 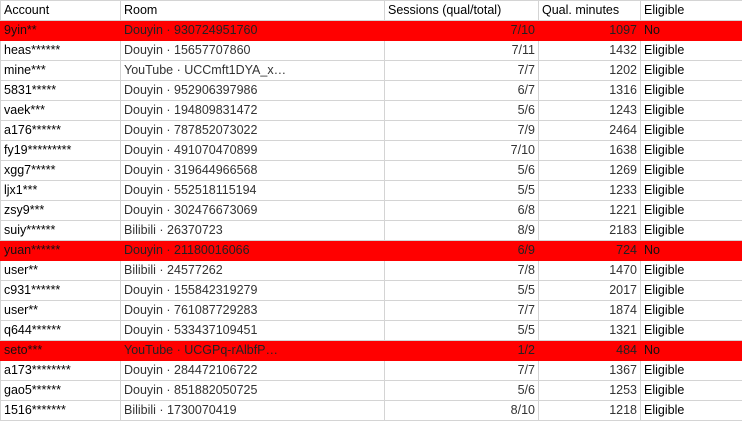 I want to click on cell-account: 5831*****, so click(x=60, y=90).